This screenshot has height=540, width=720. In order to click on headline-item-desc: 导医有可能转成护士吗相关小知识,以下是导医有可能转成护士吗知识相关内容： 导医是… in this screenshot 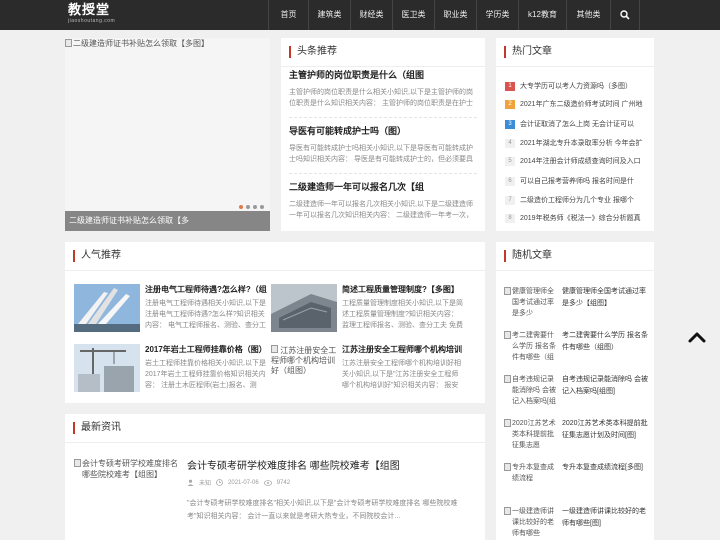, I will do `click(381, 154)`.